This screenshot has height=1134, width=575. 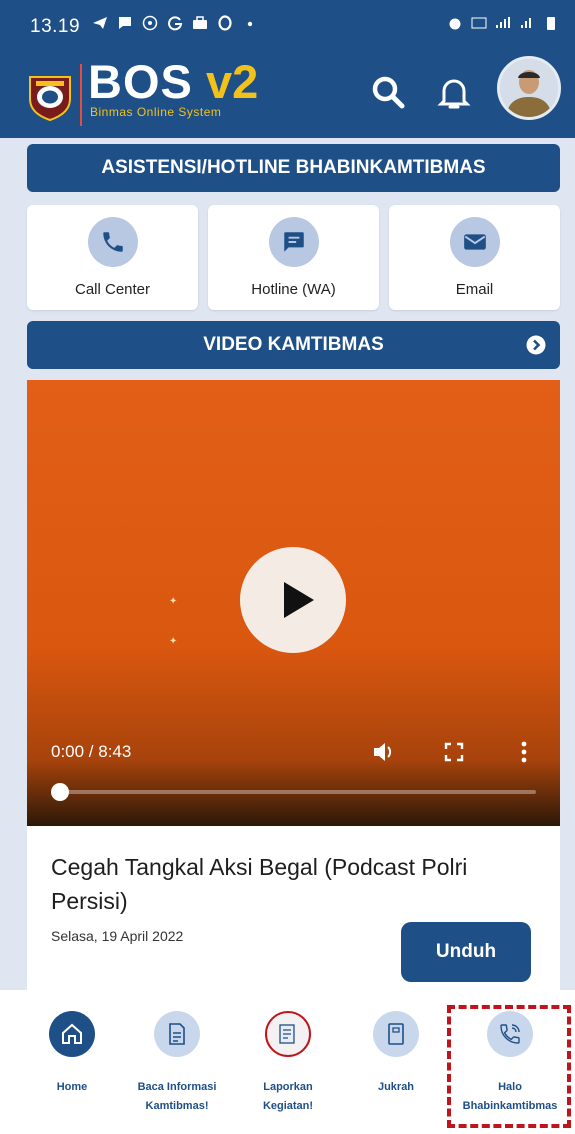 I want to click on opera-icon, so click(x=225, y=23).